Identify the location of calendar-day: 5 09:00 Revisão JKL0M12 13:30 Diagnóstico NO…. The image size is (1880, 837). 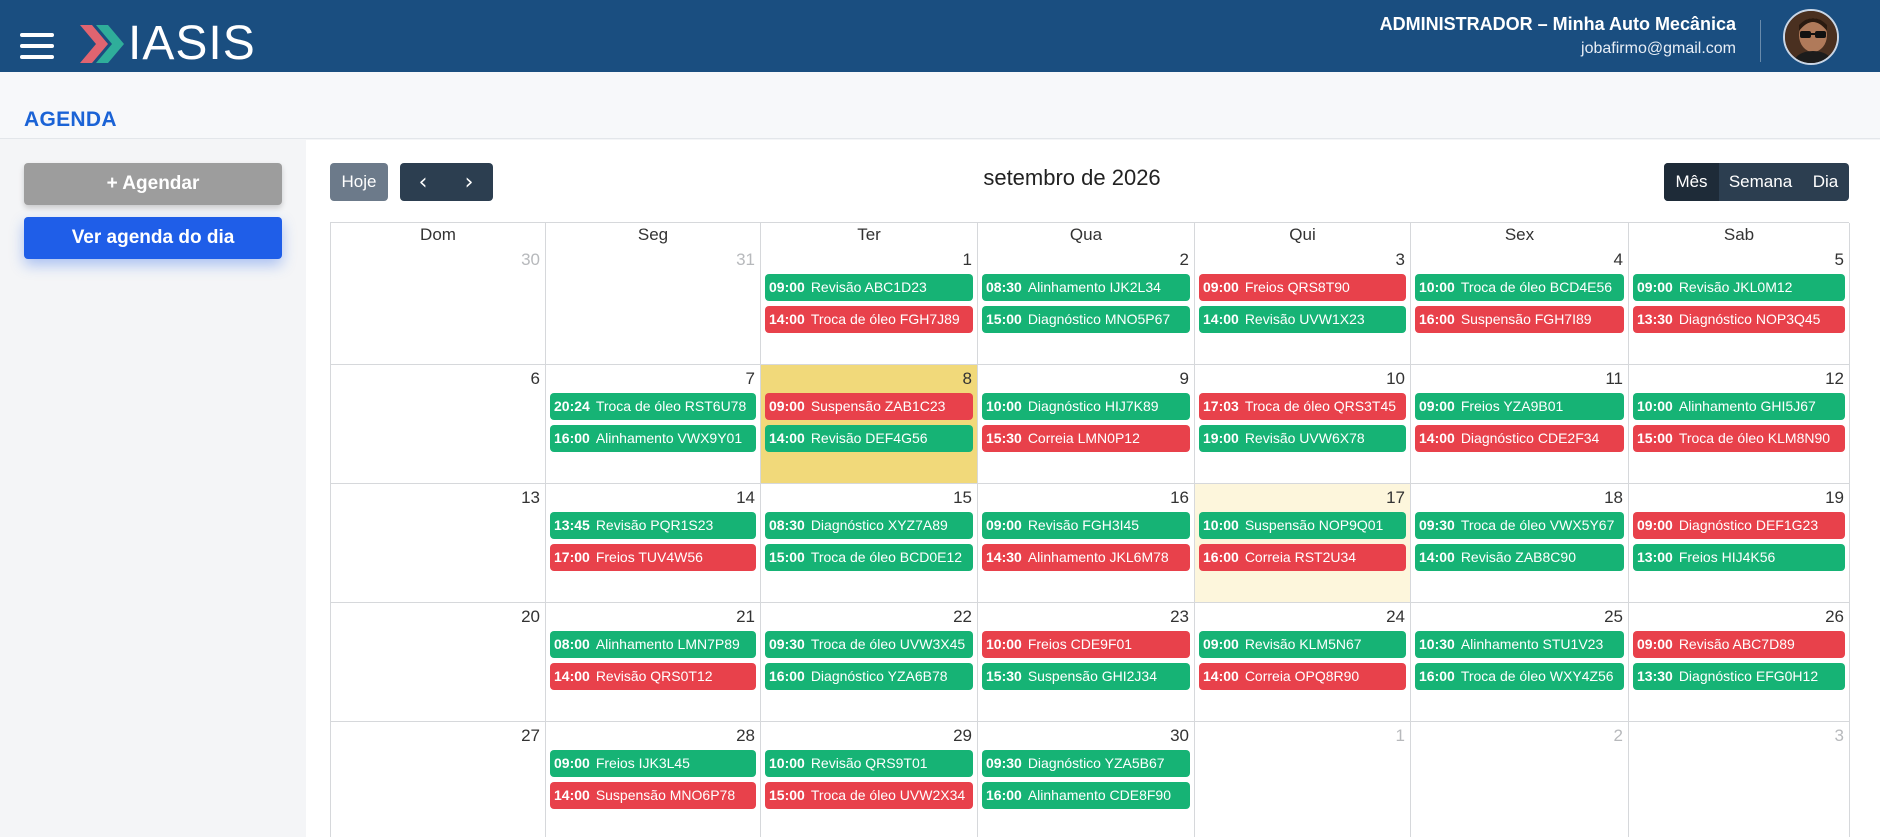
(1739, 305).